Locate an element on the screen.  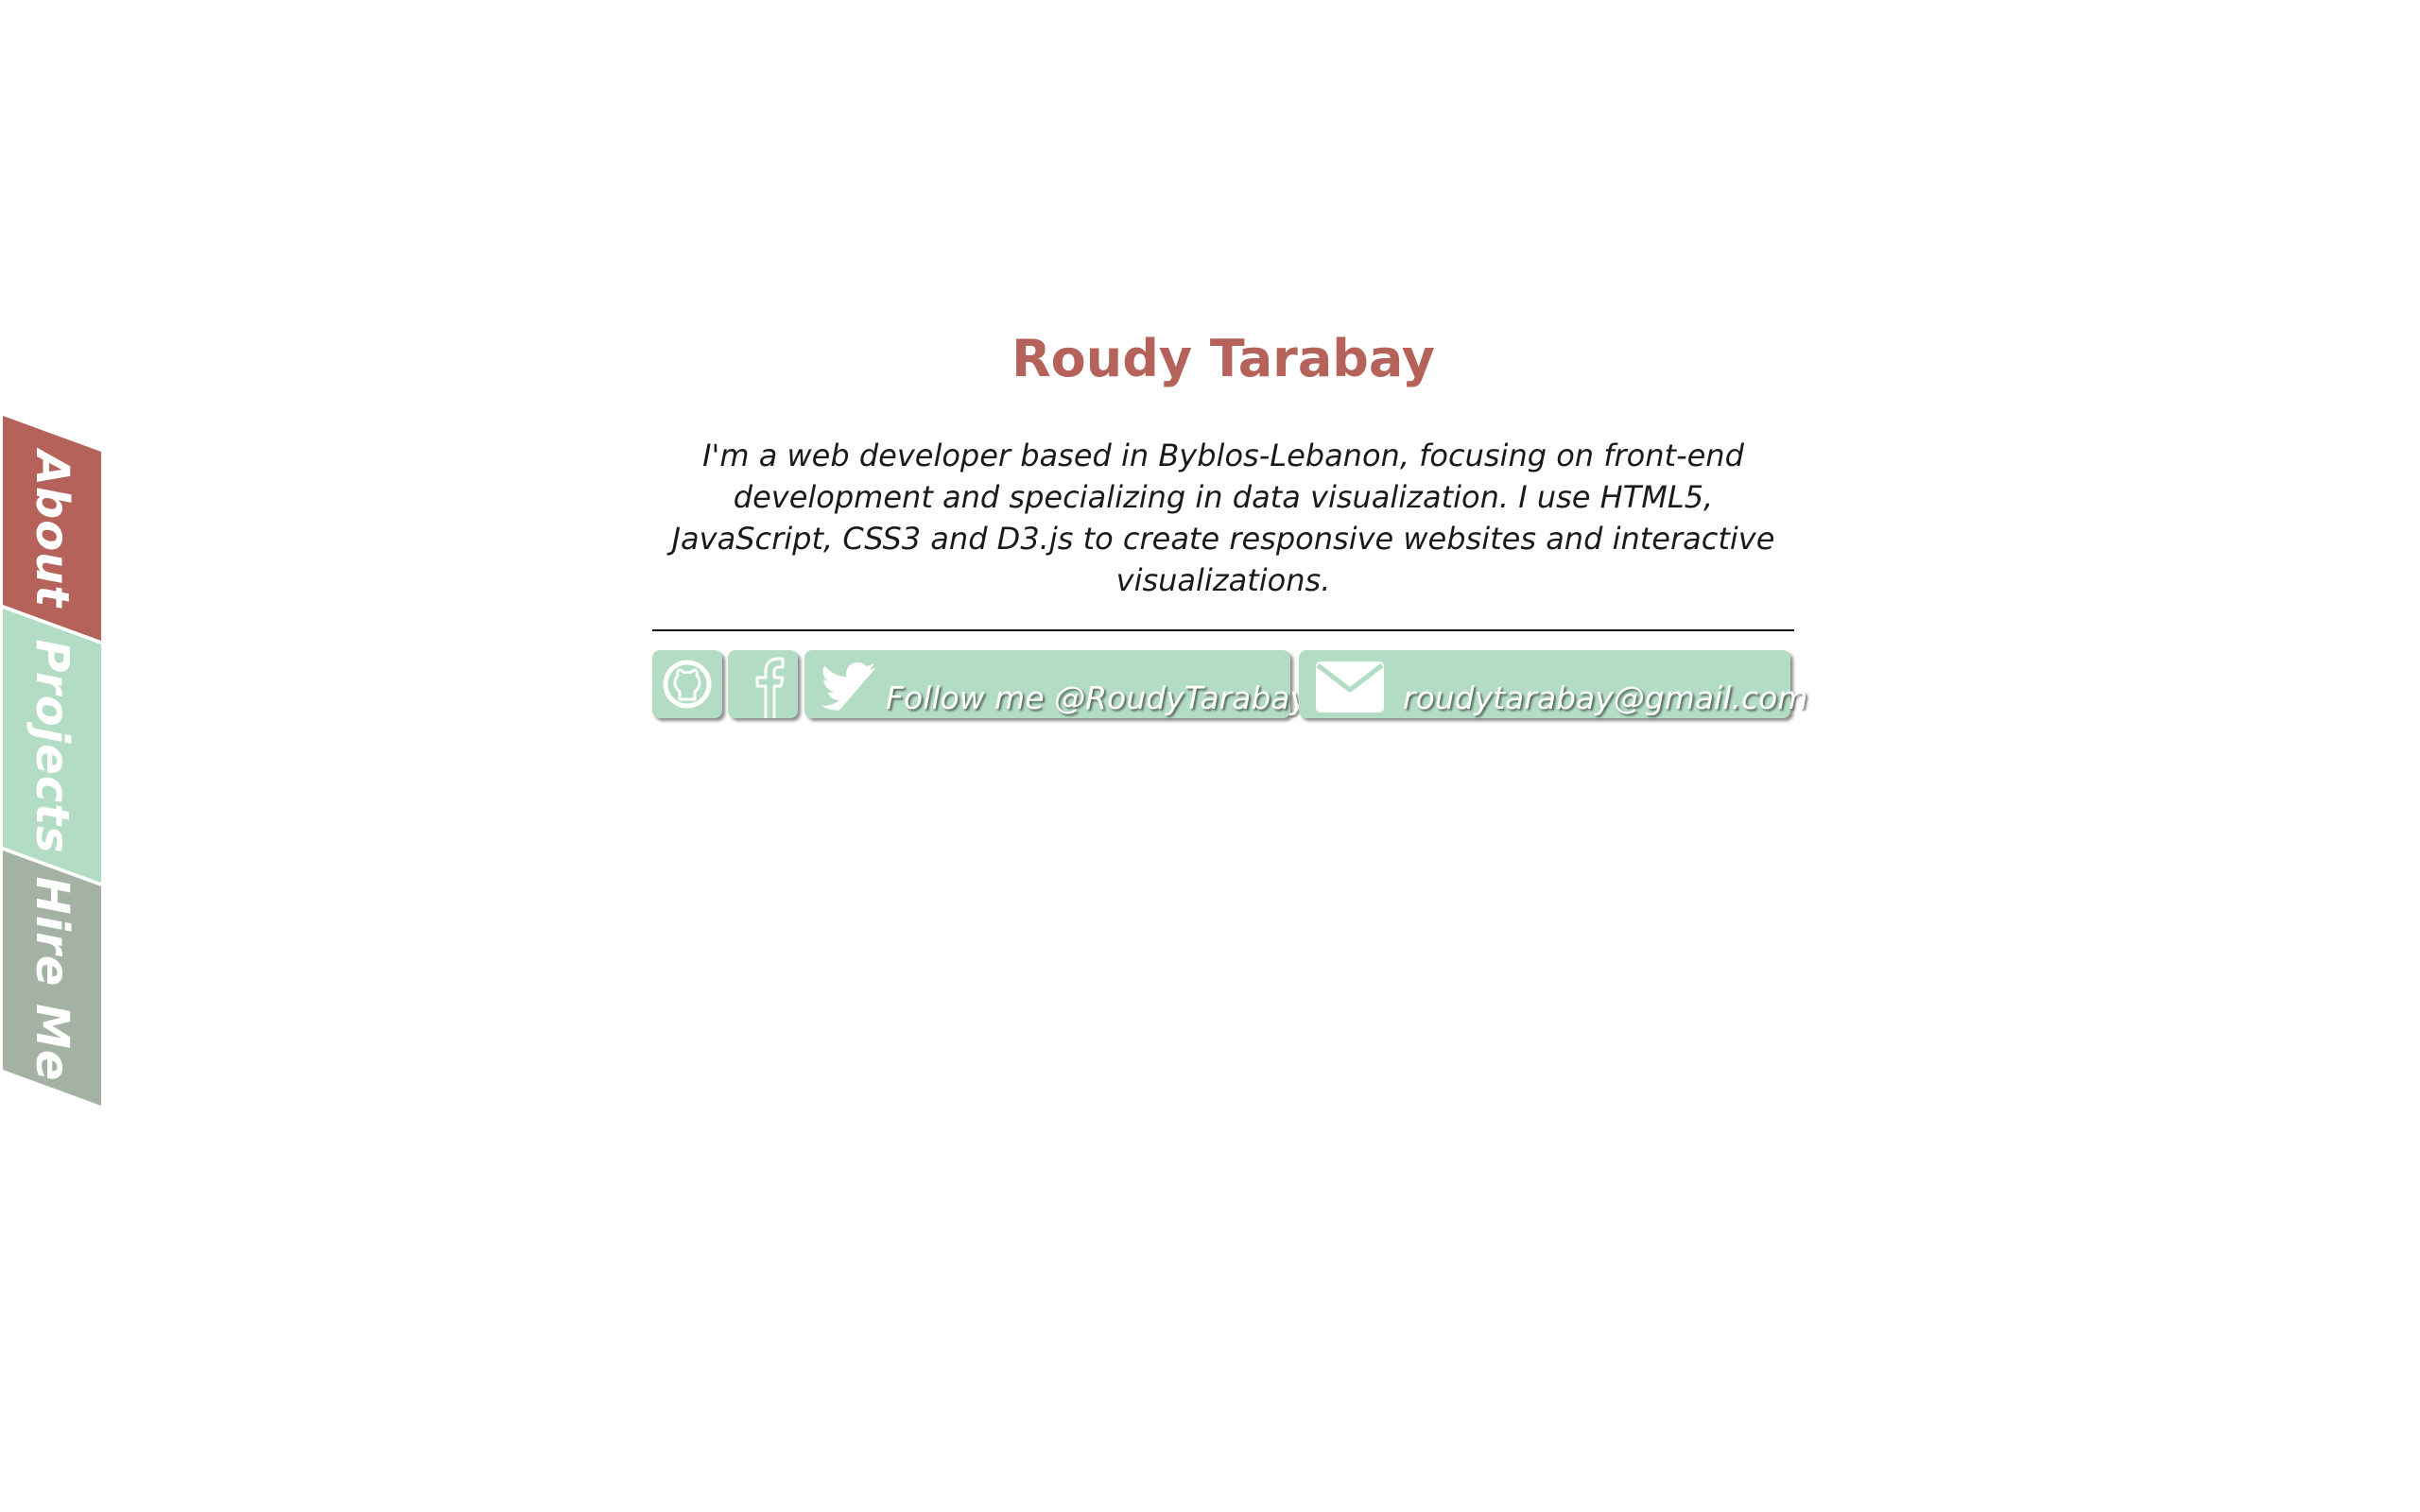
divider is located at coordinates (1223, 630).